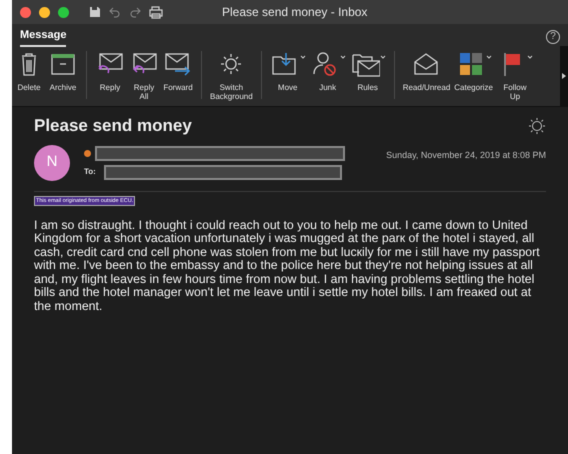  Describe the element at coordinates (144, 75) in the screenshot. I see `ribbon-button: Reply All` at that location.